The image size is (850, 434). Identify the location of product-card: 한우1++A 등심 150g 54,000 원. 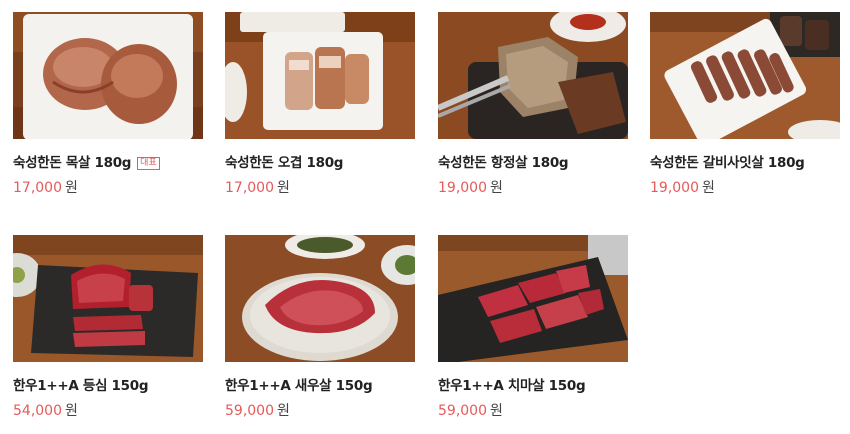
(108, 327).